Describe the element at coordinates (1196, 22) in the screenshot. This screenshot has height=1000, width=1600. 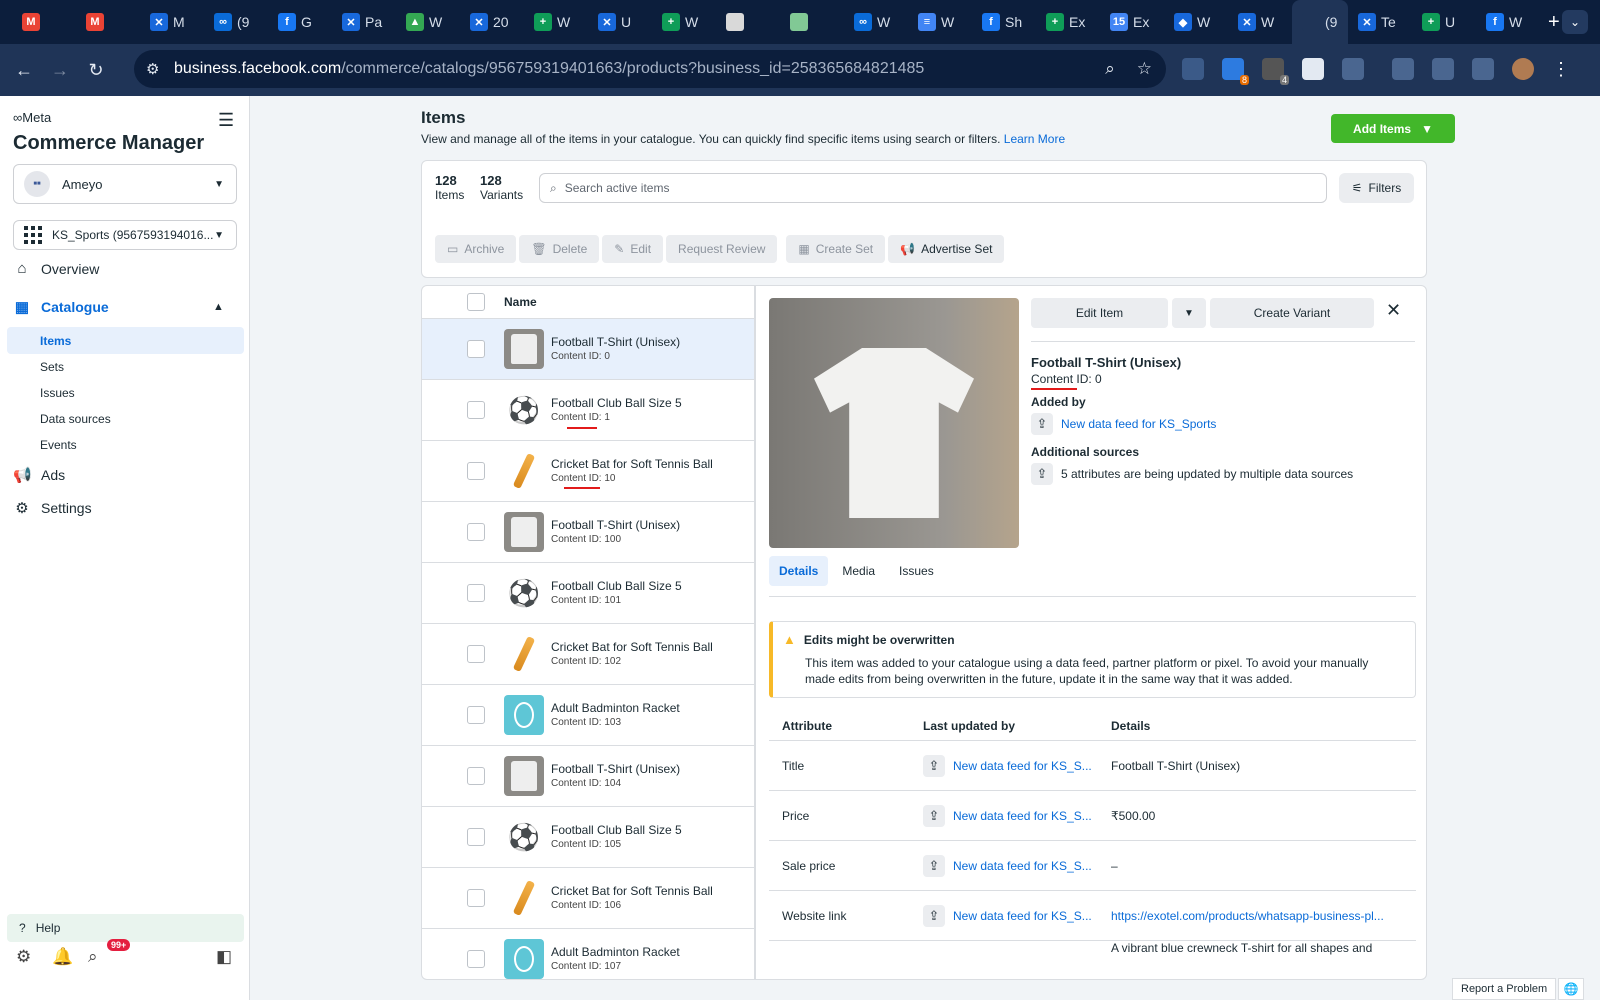
I see `browser-tab: ◆ W` at that location.